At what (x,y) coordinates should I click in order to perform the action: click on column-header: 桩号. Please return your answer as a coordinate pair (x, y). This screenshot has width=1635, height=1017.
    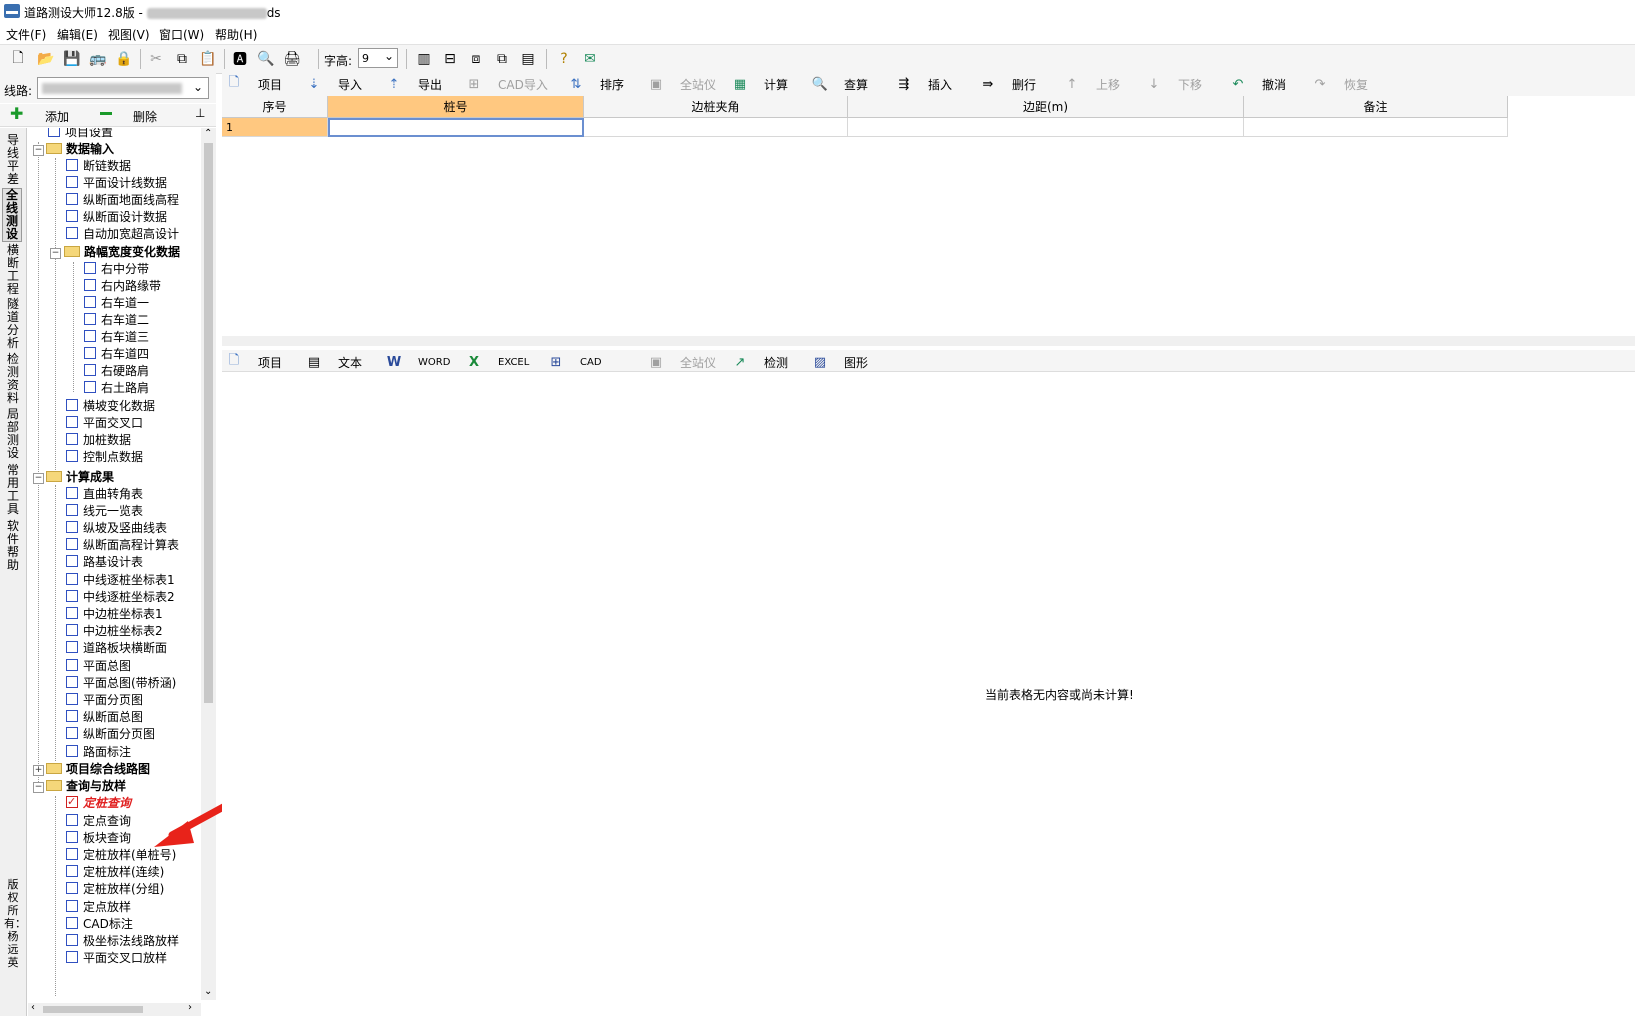
    Looking at the image, I should click on (456, 107).